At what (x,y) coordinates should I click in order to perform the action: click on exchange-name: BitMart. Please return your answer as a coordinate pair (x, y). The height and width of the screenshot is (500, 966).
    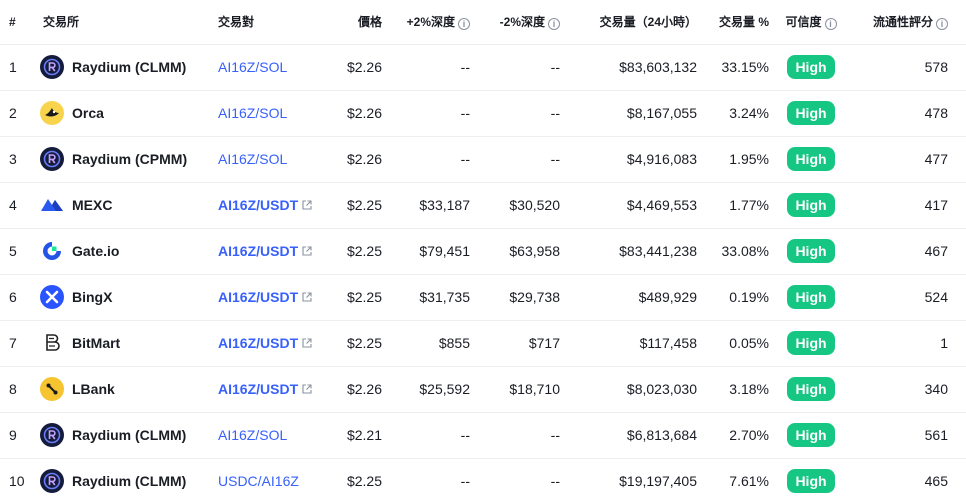
    Looking at the image, I should click on (96, 343).